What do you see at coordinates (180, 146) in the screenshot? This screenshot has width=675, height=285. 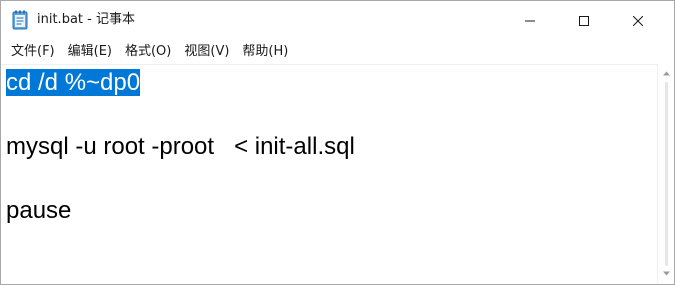 I see `editor-line: mysql -u root -proot < init-all.sql` at bounding box center [180, 146].